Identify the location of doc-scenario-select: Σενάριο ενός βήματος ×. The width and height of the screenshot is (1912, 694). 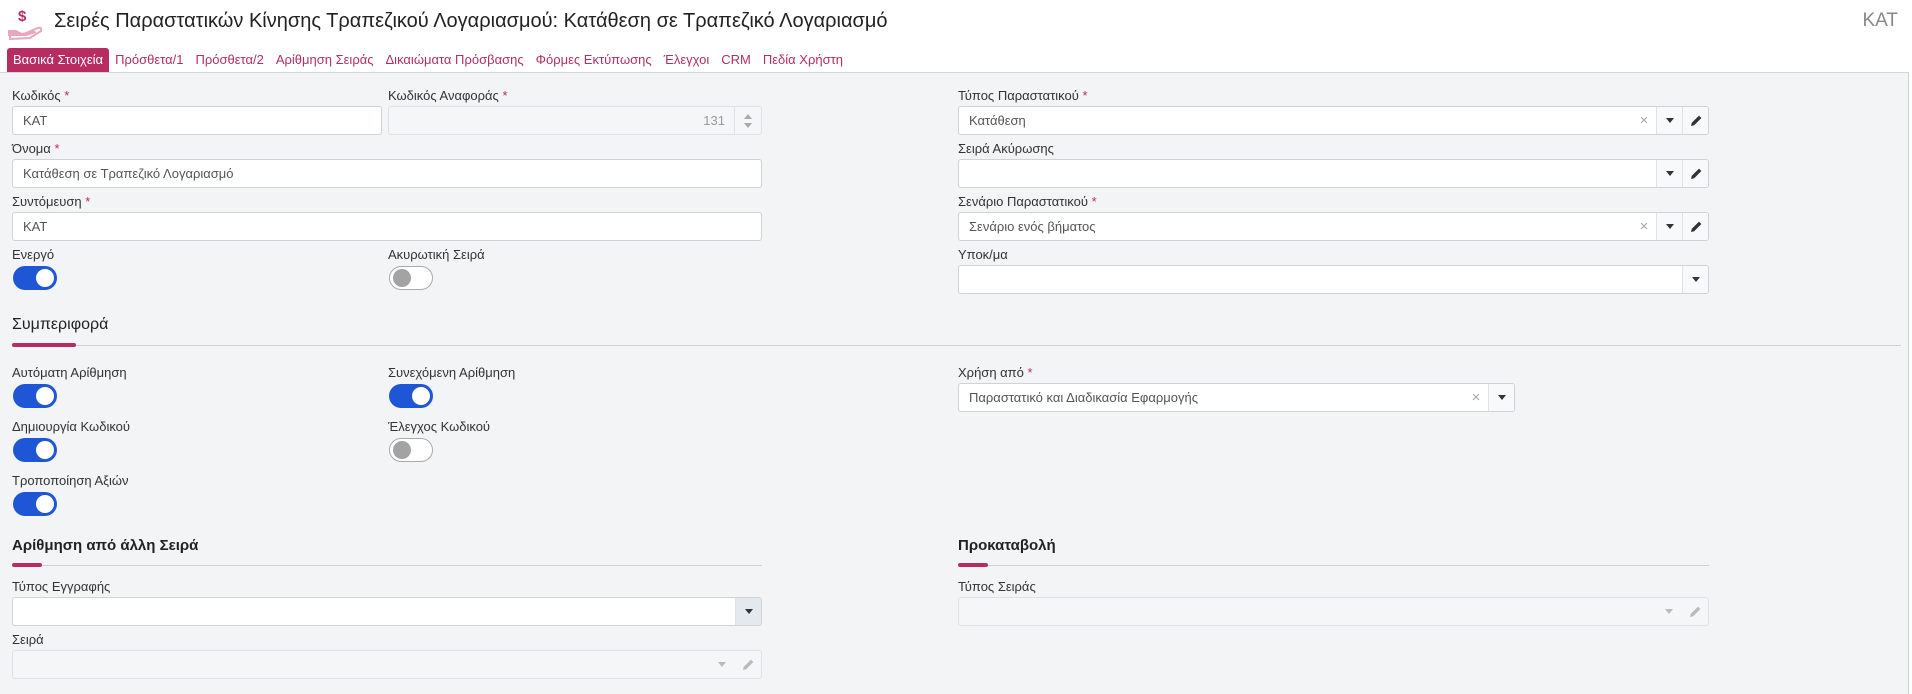
(1333, 226).